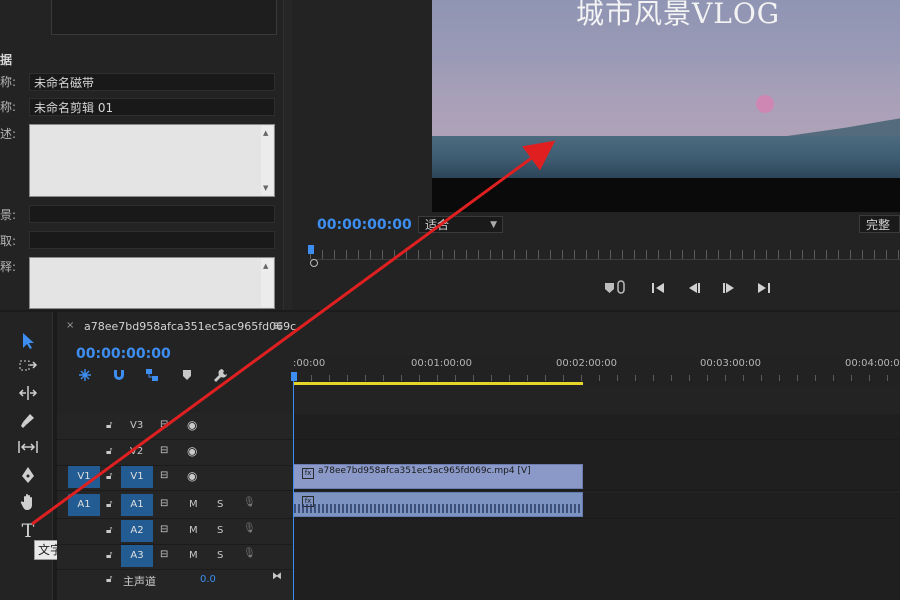 Image resolution: width=900 pixels, height=600 pixels. Describe the element at coordinates (137, 505) in the screenshot. I see `track-a1-label: A1` at that location.